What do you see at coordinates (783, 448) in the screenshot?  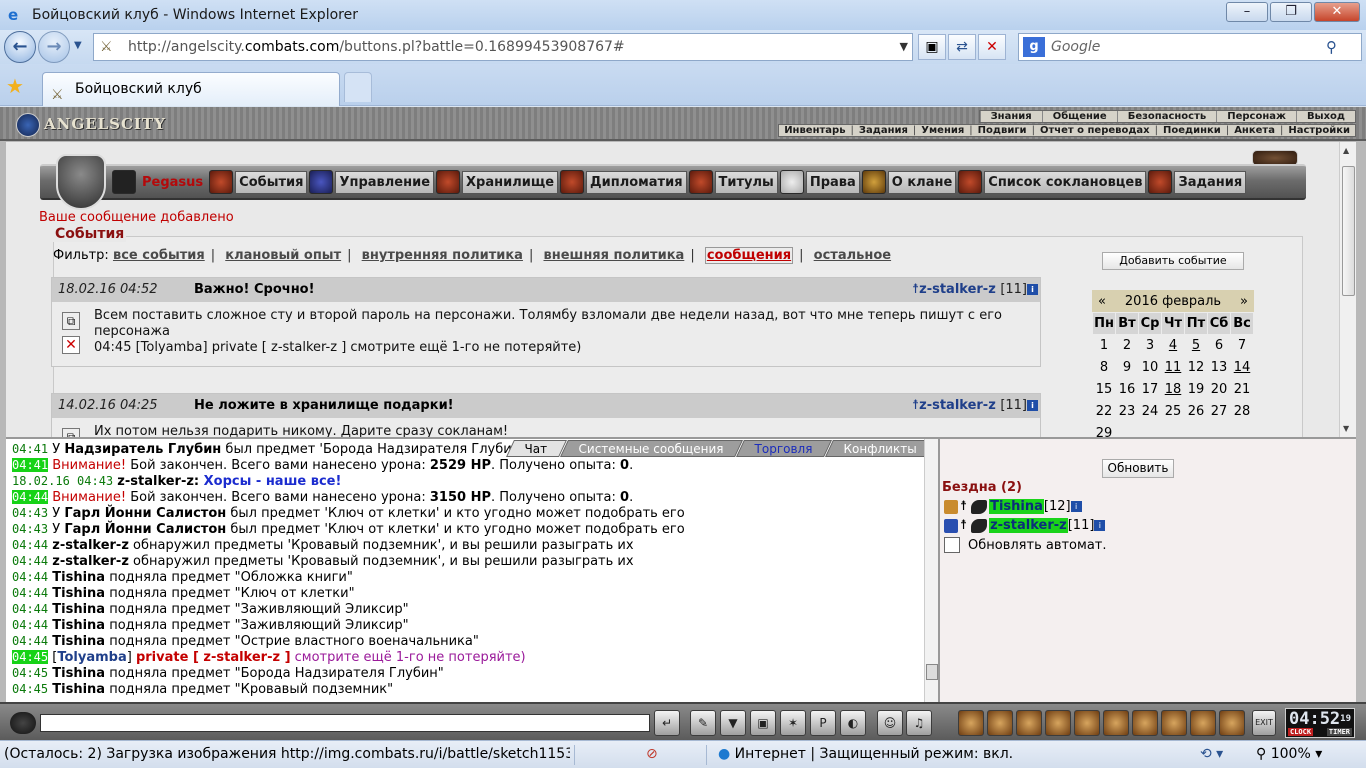 I see `tab-trade: Торговля` at bounding box center [783, 448].